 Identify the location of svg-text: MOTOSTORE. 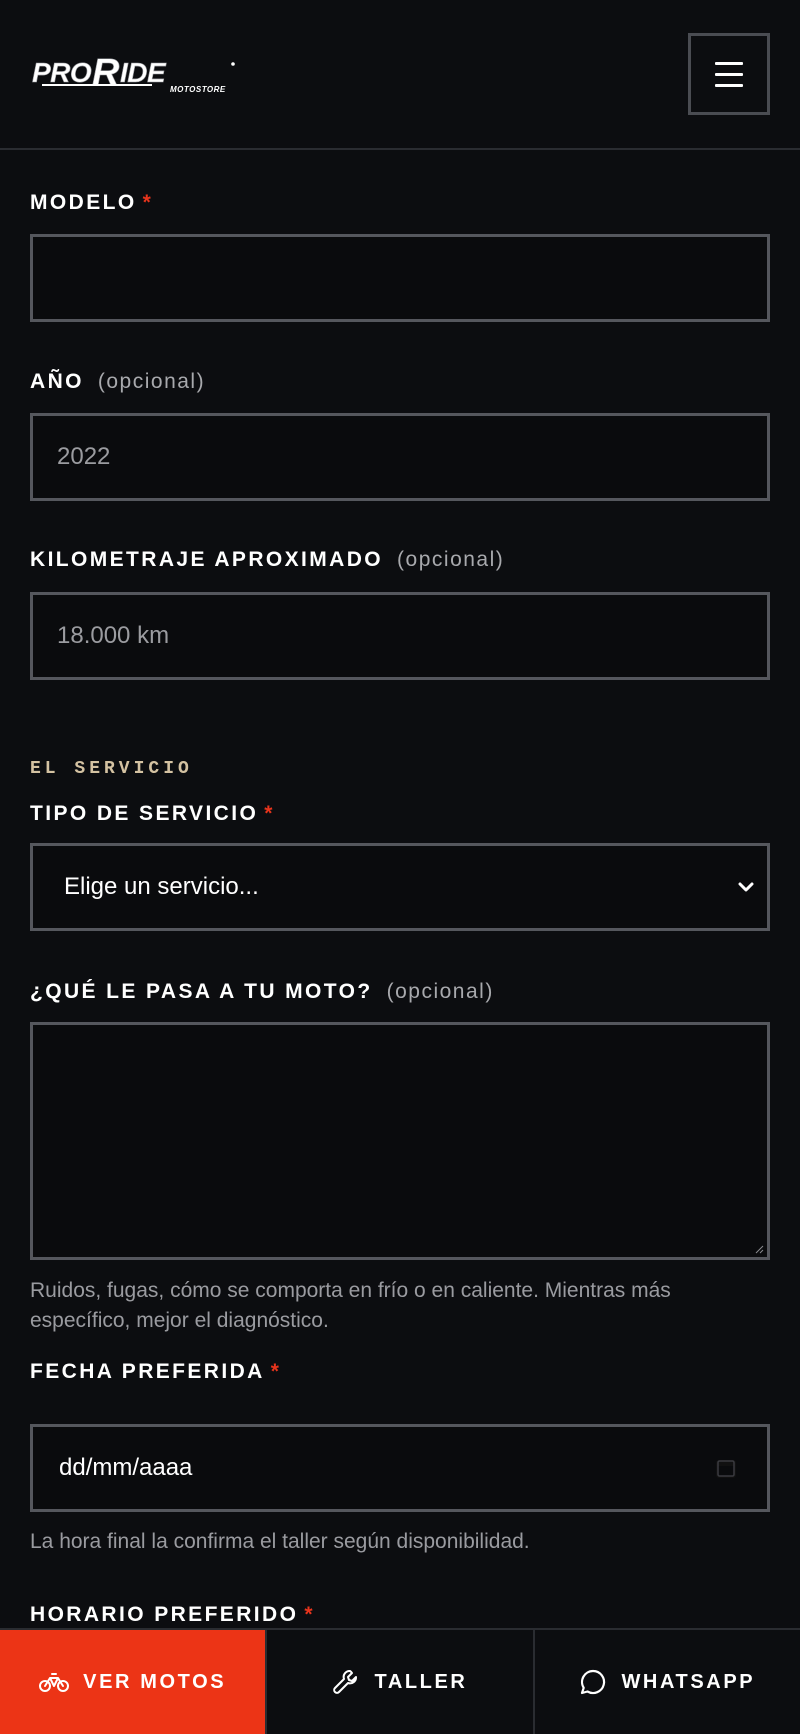
(198, 89).